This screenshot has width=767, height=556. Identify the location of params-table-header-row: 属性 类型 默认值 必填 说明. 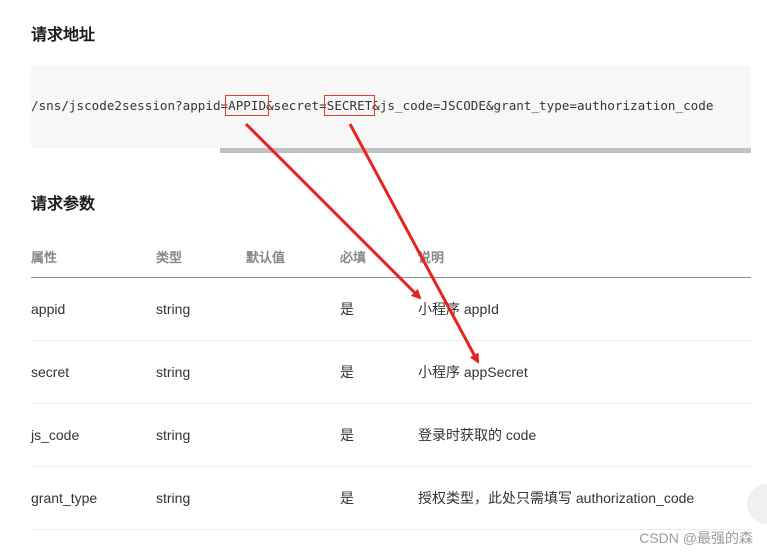
(391, 256).